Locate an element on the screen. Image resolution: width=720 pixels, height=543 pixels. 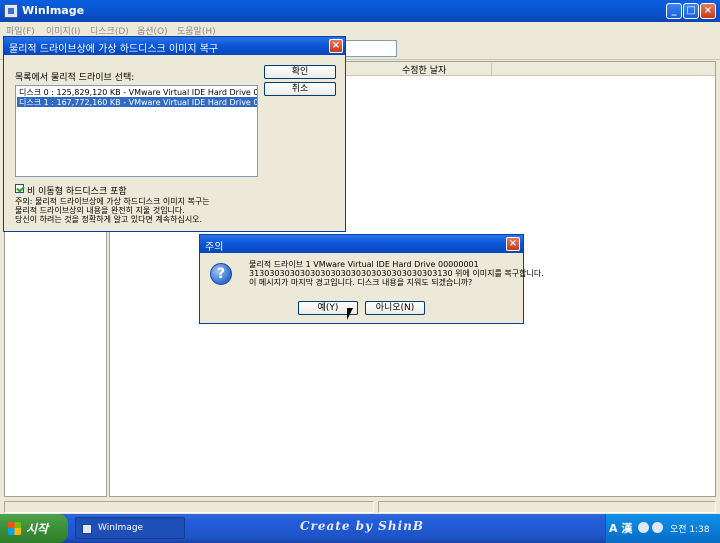
drive-list-label: 목록에서 물리적 드라이브 선택: is located at coordinates (75, 78).